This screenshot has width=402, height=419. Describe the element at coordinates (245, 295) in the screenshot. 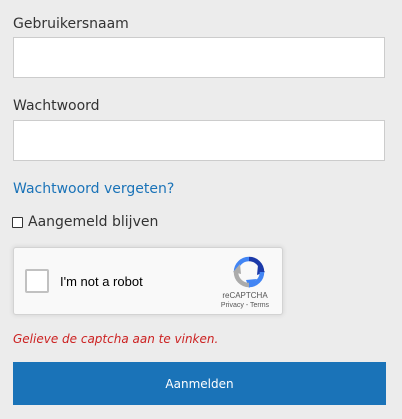

I see `recaptcha-brand: reCAPTCHA` at that location.